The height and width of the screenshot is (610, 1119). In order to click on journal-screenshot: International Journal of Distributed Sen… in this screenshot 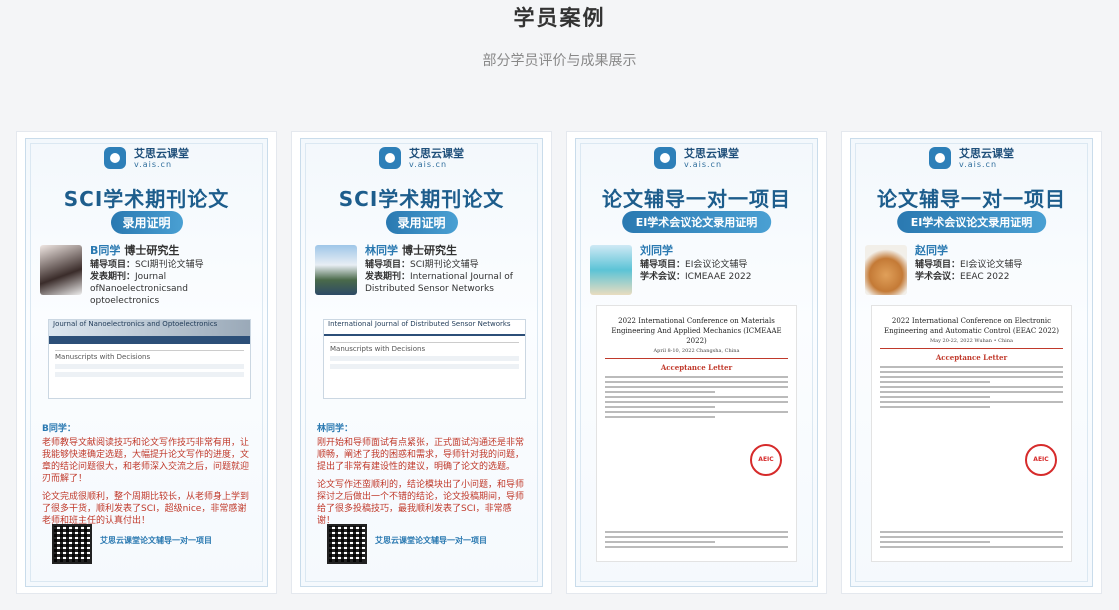, I will do `click(424, 359)`.